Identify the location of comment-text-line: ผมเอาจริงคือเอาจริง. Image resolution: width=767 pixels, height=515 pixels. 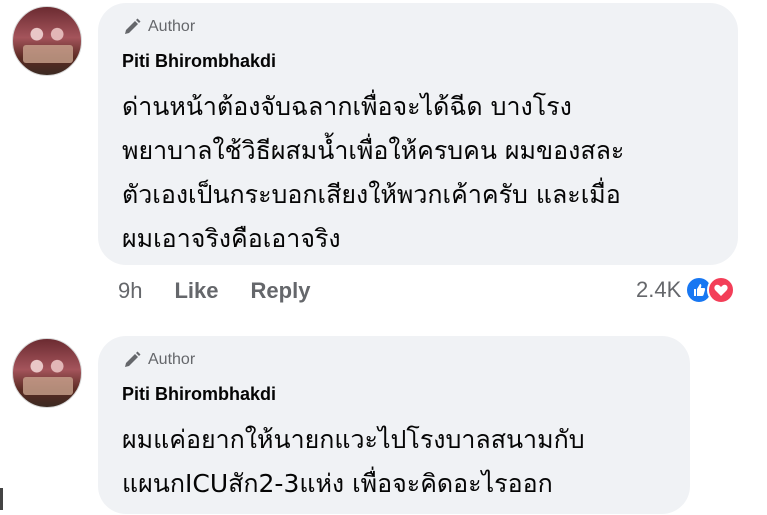
(231, 238).